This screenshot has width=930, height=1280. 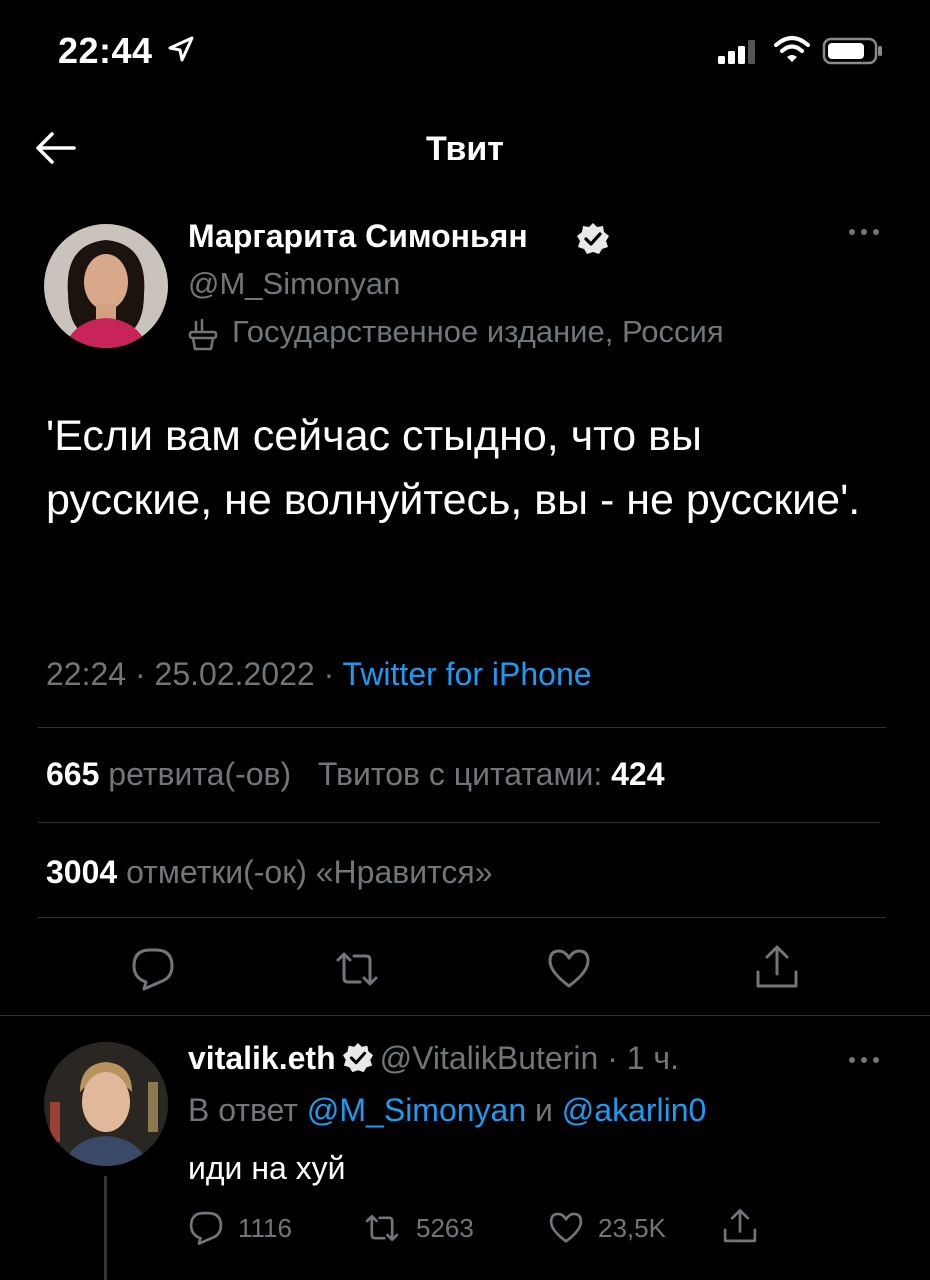 I want to click on in-reply-prefix: В ответ, so click(x=243, y=1110).